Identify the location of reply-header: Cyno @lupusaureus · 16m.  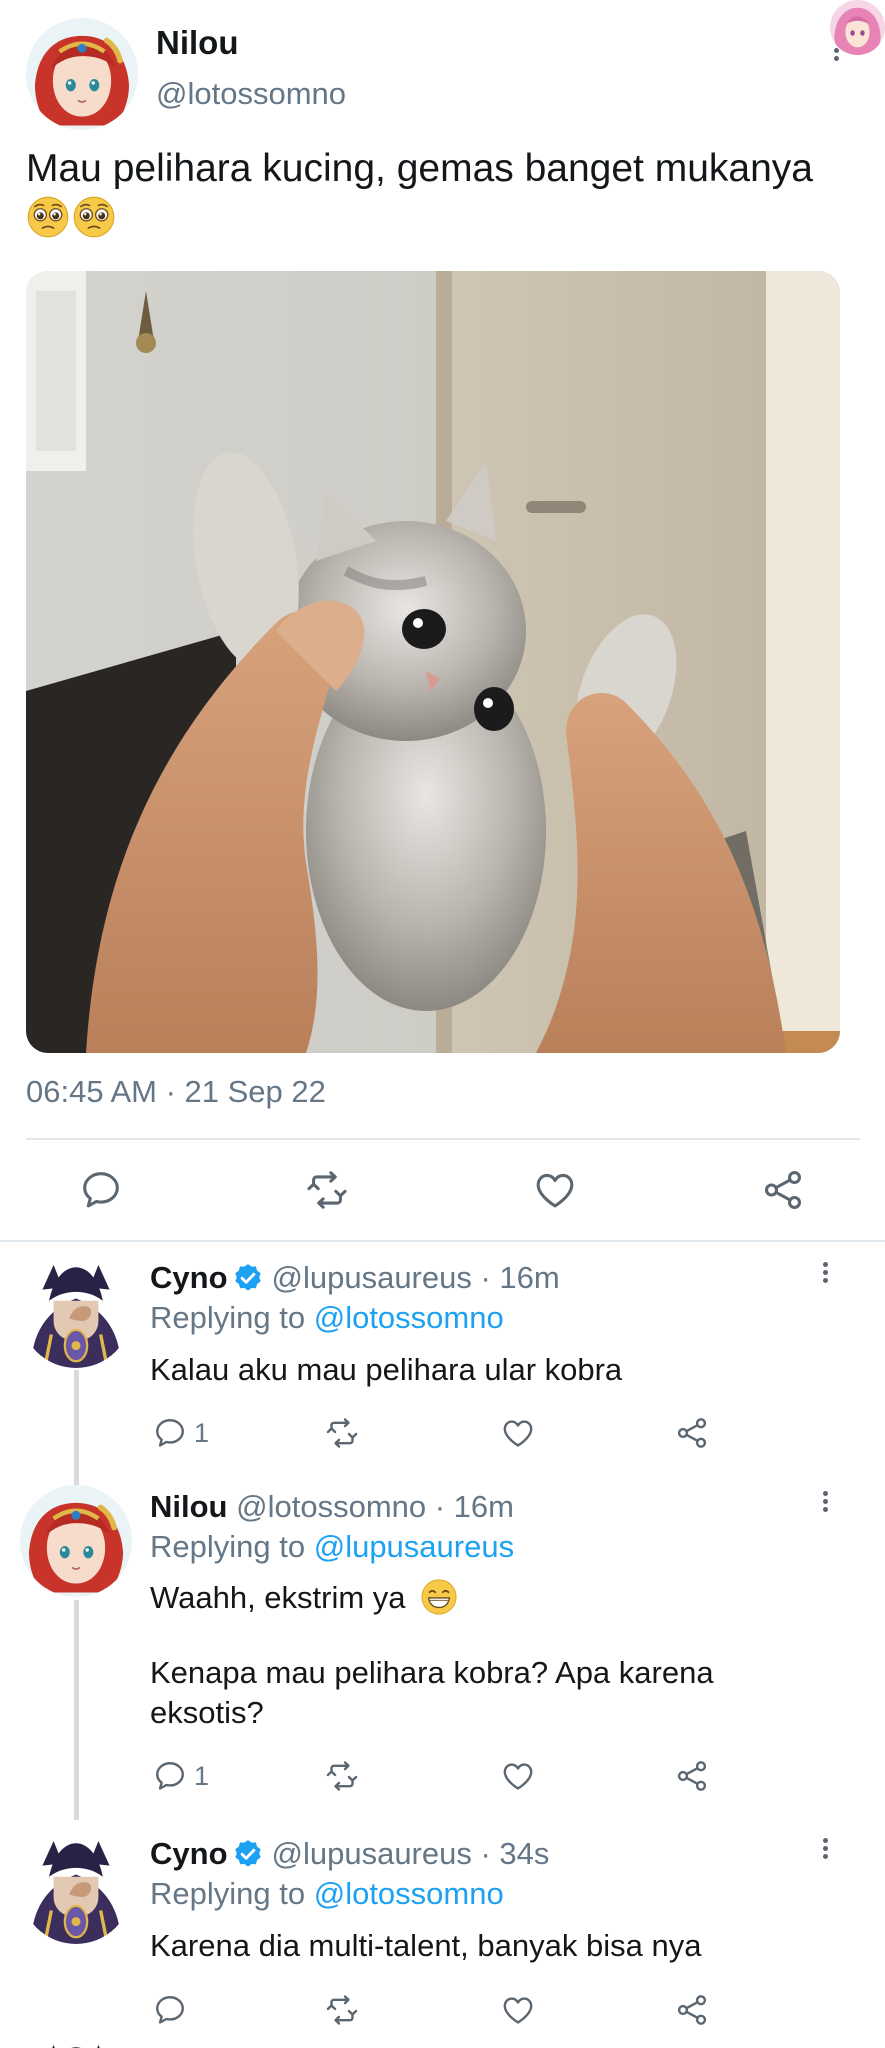
(355, 1278).